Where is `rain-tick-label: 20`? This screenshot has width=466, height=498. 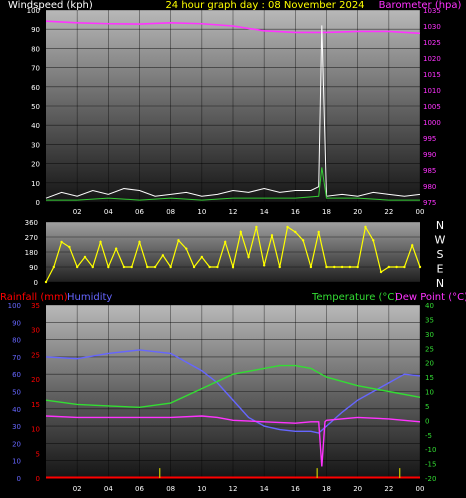 rain-tick-label: 20 is located at coordinates (35, 380).